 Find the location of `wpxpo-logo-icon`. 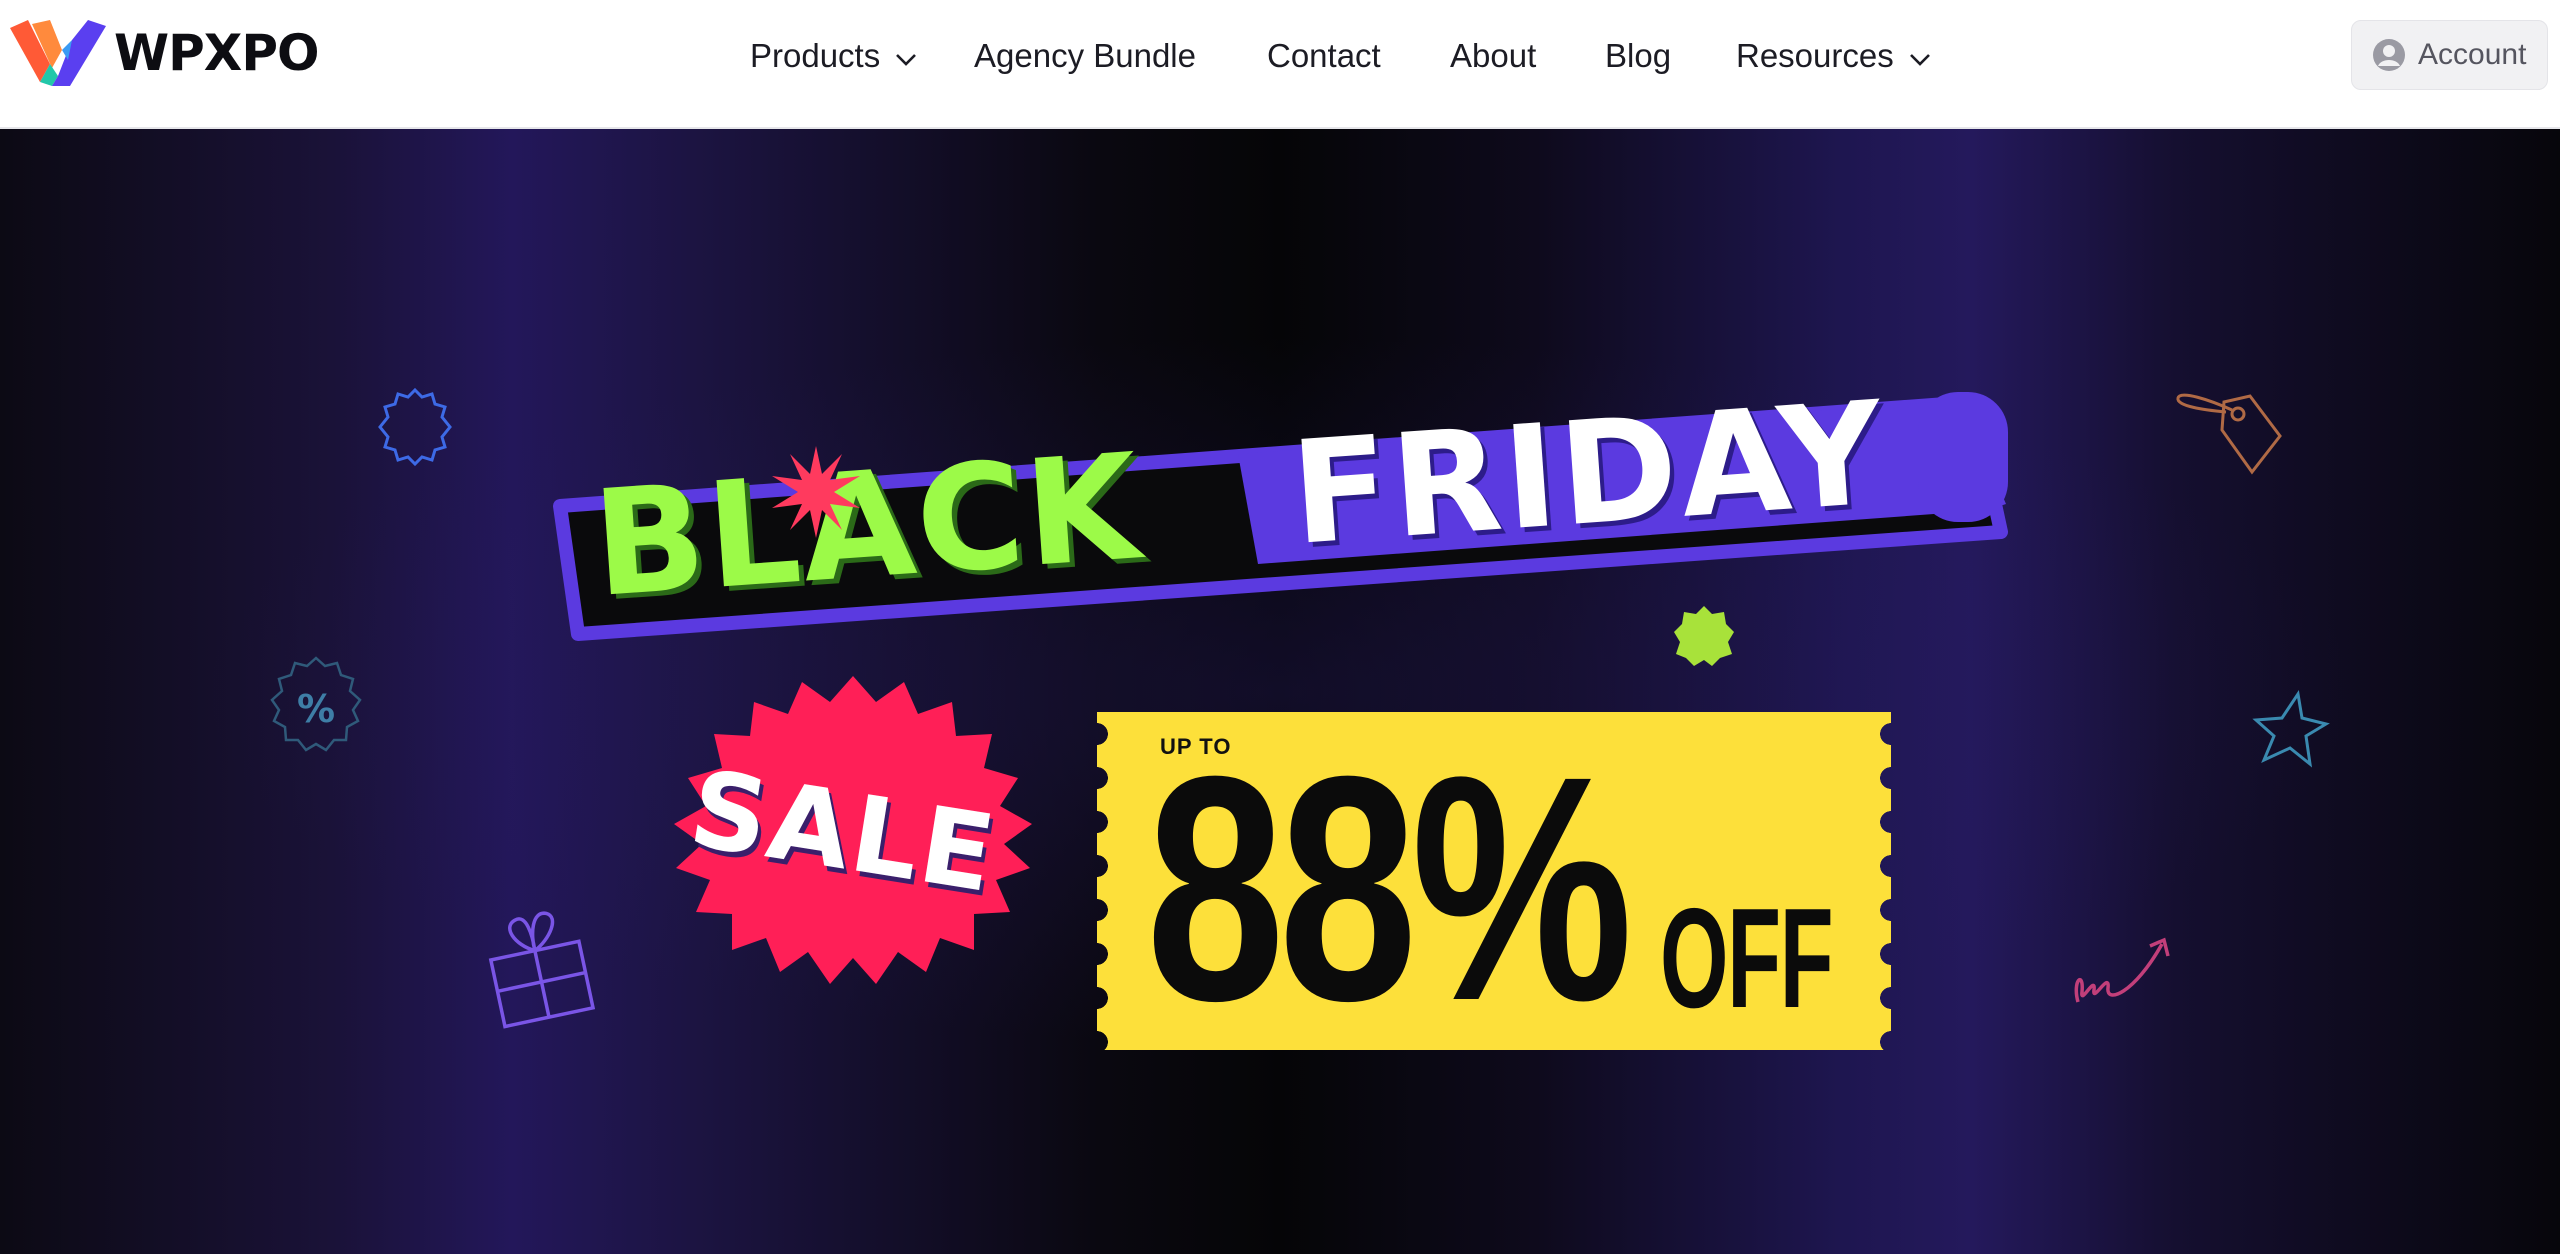

wpxpo-logo-icon is located at coordinates (58, 53).